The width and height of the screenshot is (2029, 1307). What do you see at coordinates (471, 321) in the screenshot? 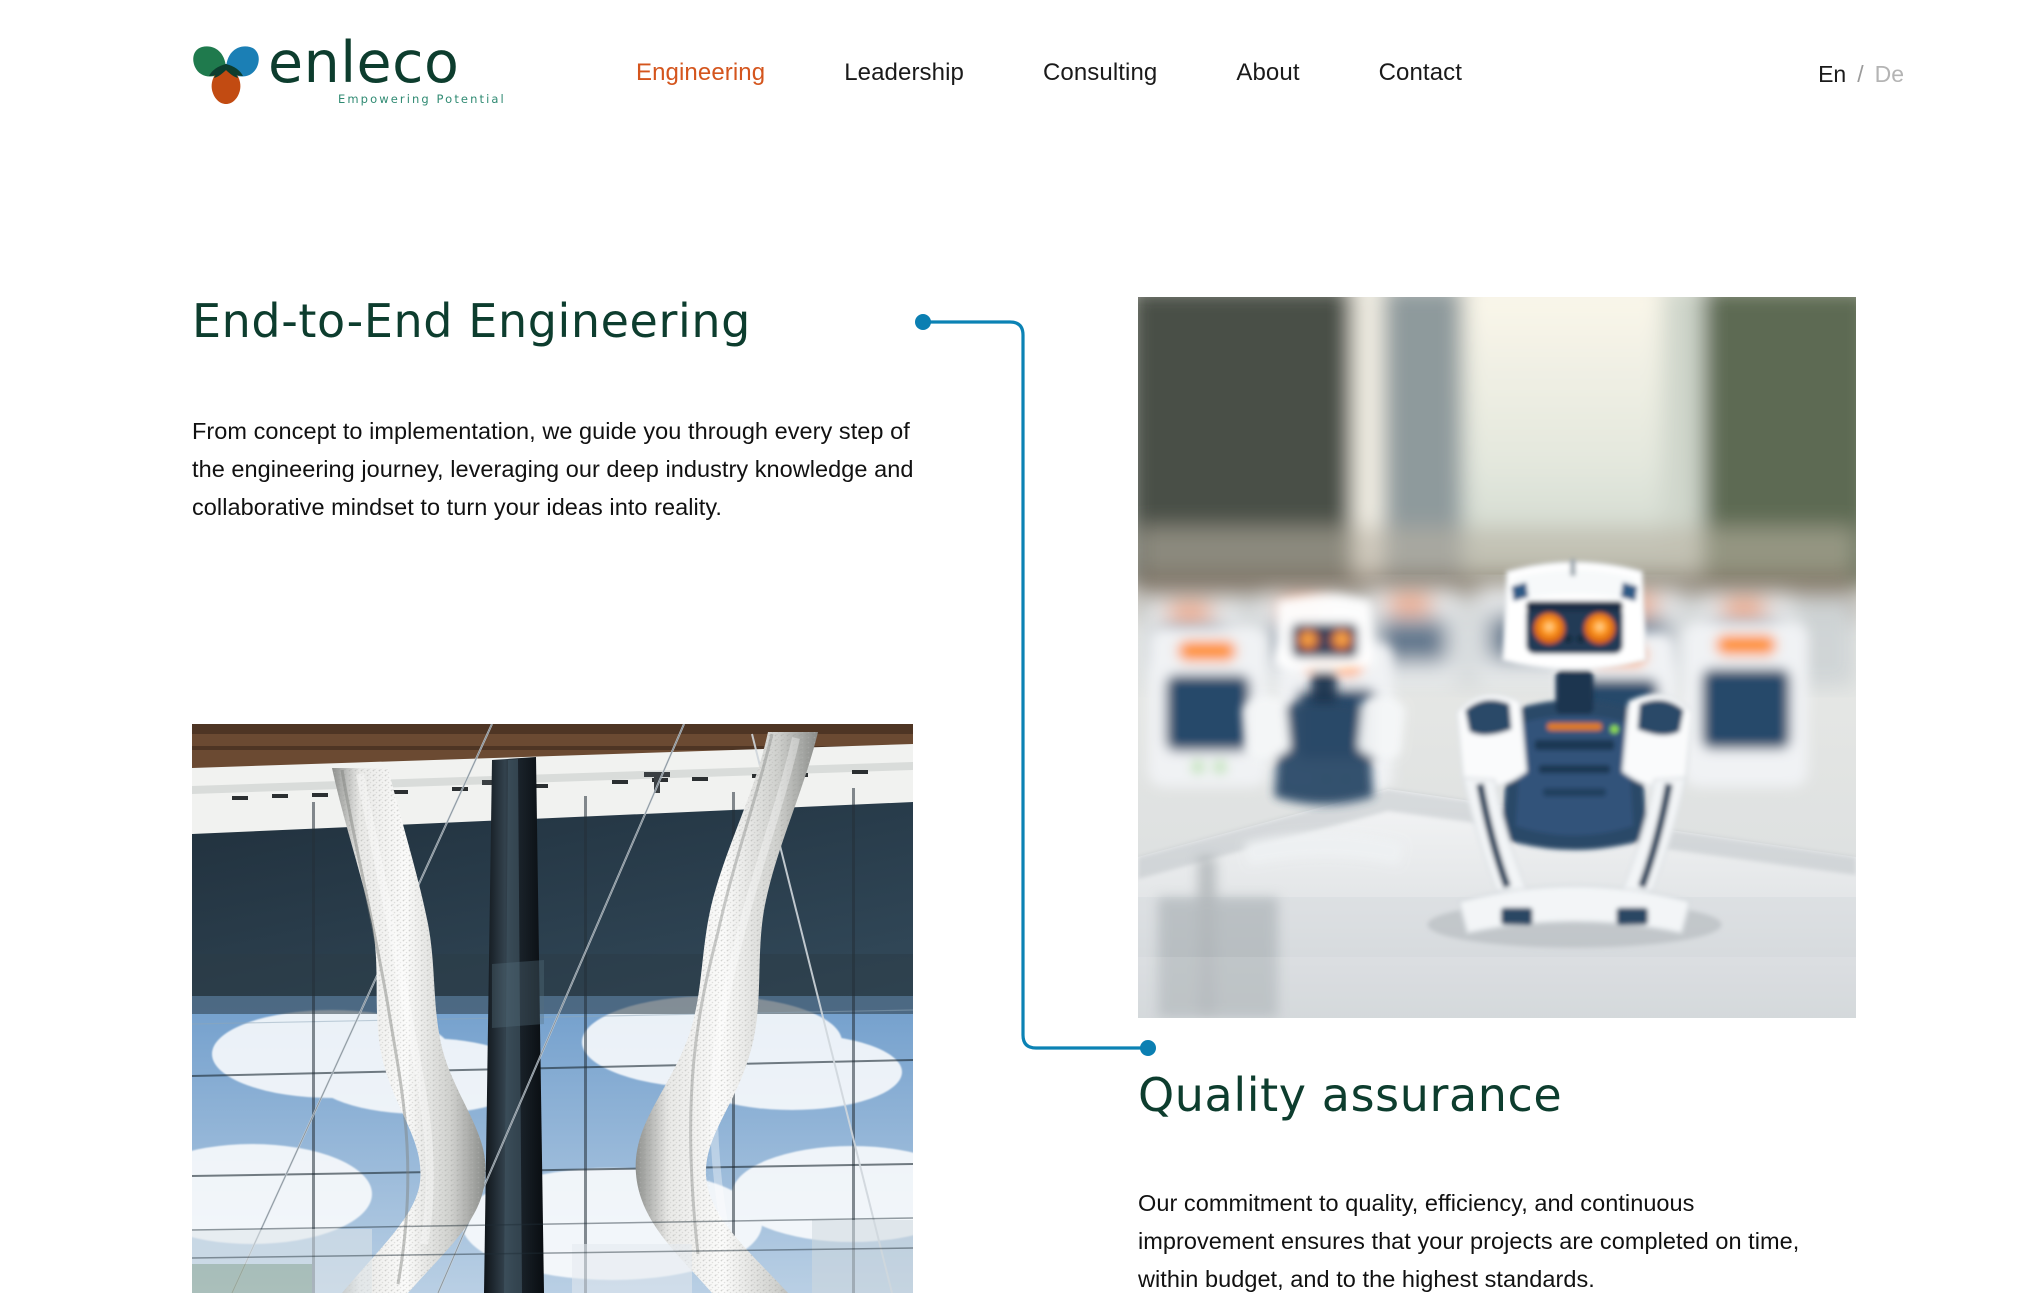
I see `section-heading-end-to-end-engineering: End-to-End Engineering` at bounding box center [471, 321].